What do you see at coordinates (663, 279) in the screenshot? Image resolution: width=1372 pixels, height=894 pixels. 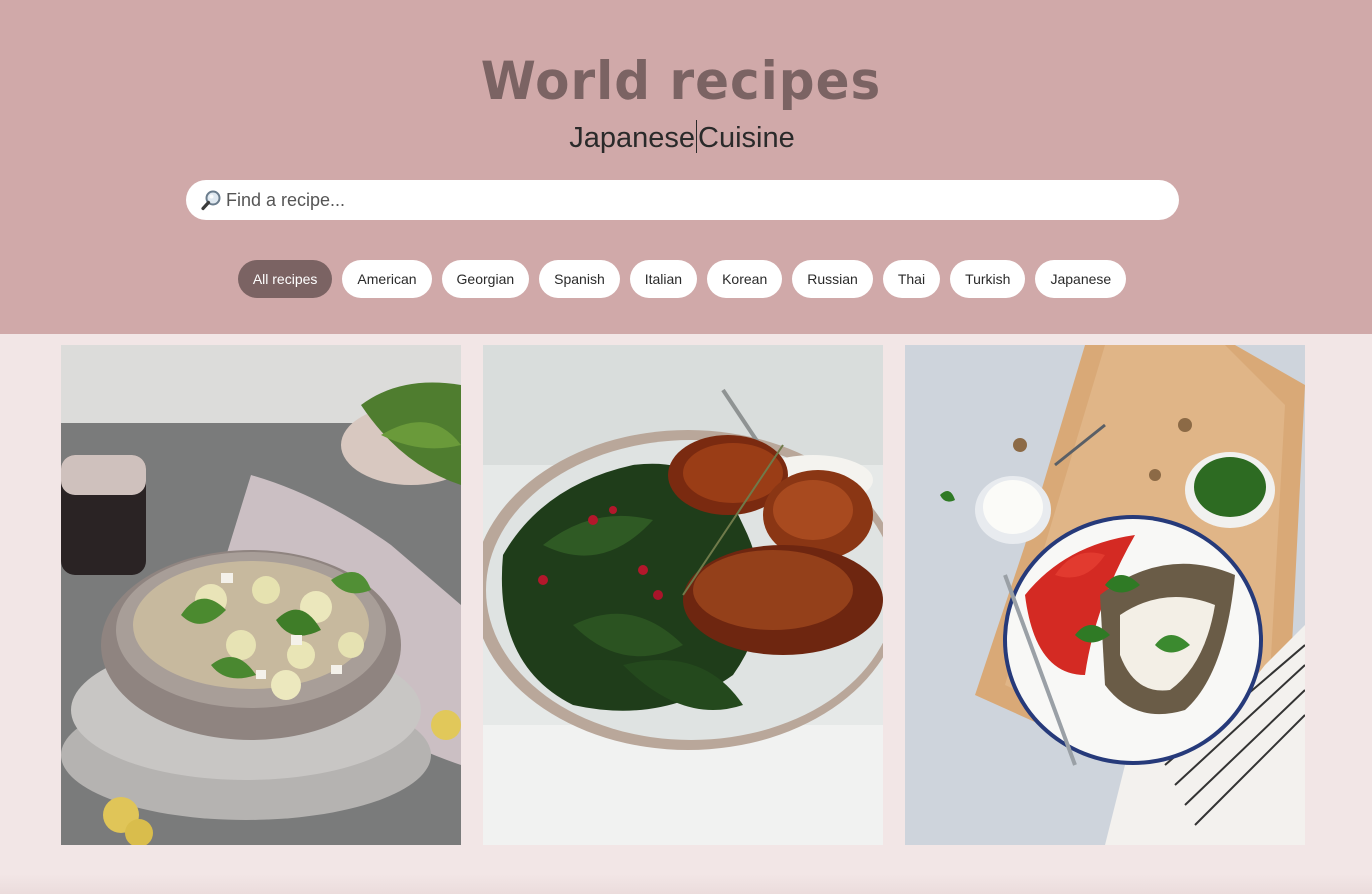 I see `filter-chip-italian: Italian` at bounding box center [663, 279].